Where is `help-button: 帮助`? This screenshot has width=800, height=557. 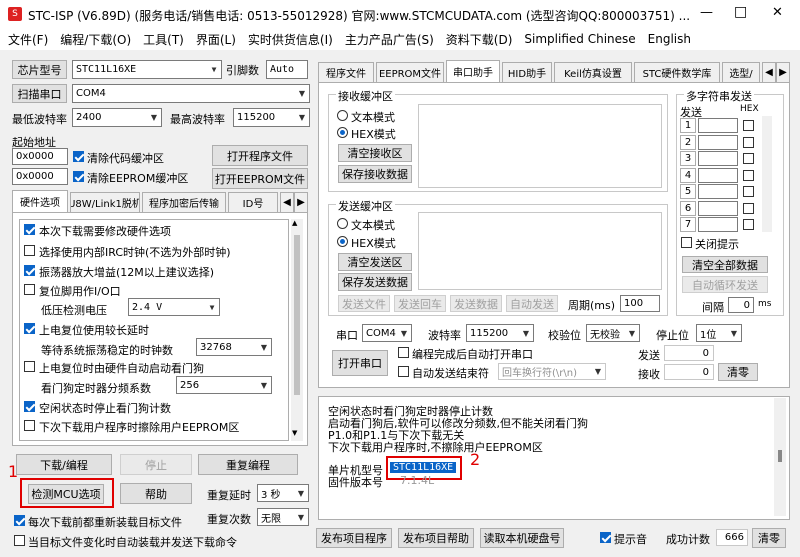 help-button: 帮助 is located at coordinates (156, 493).